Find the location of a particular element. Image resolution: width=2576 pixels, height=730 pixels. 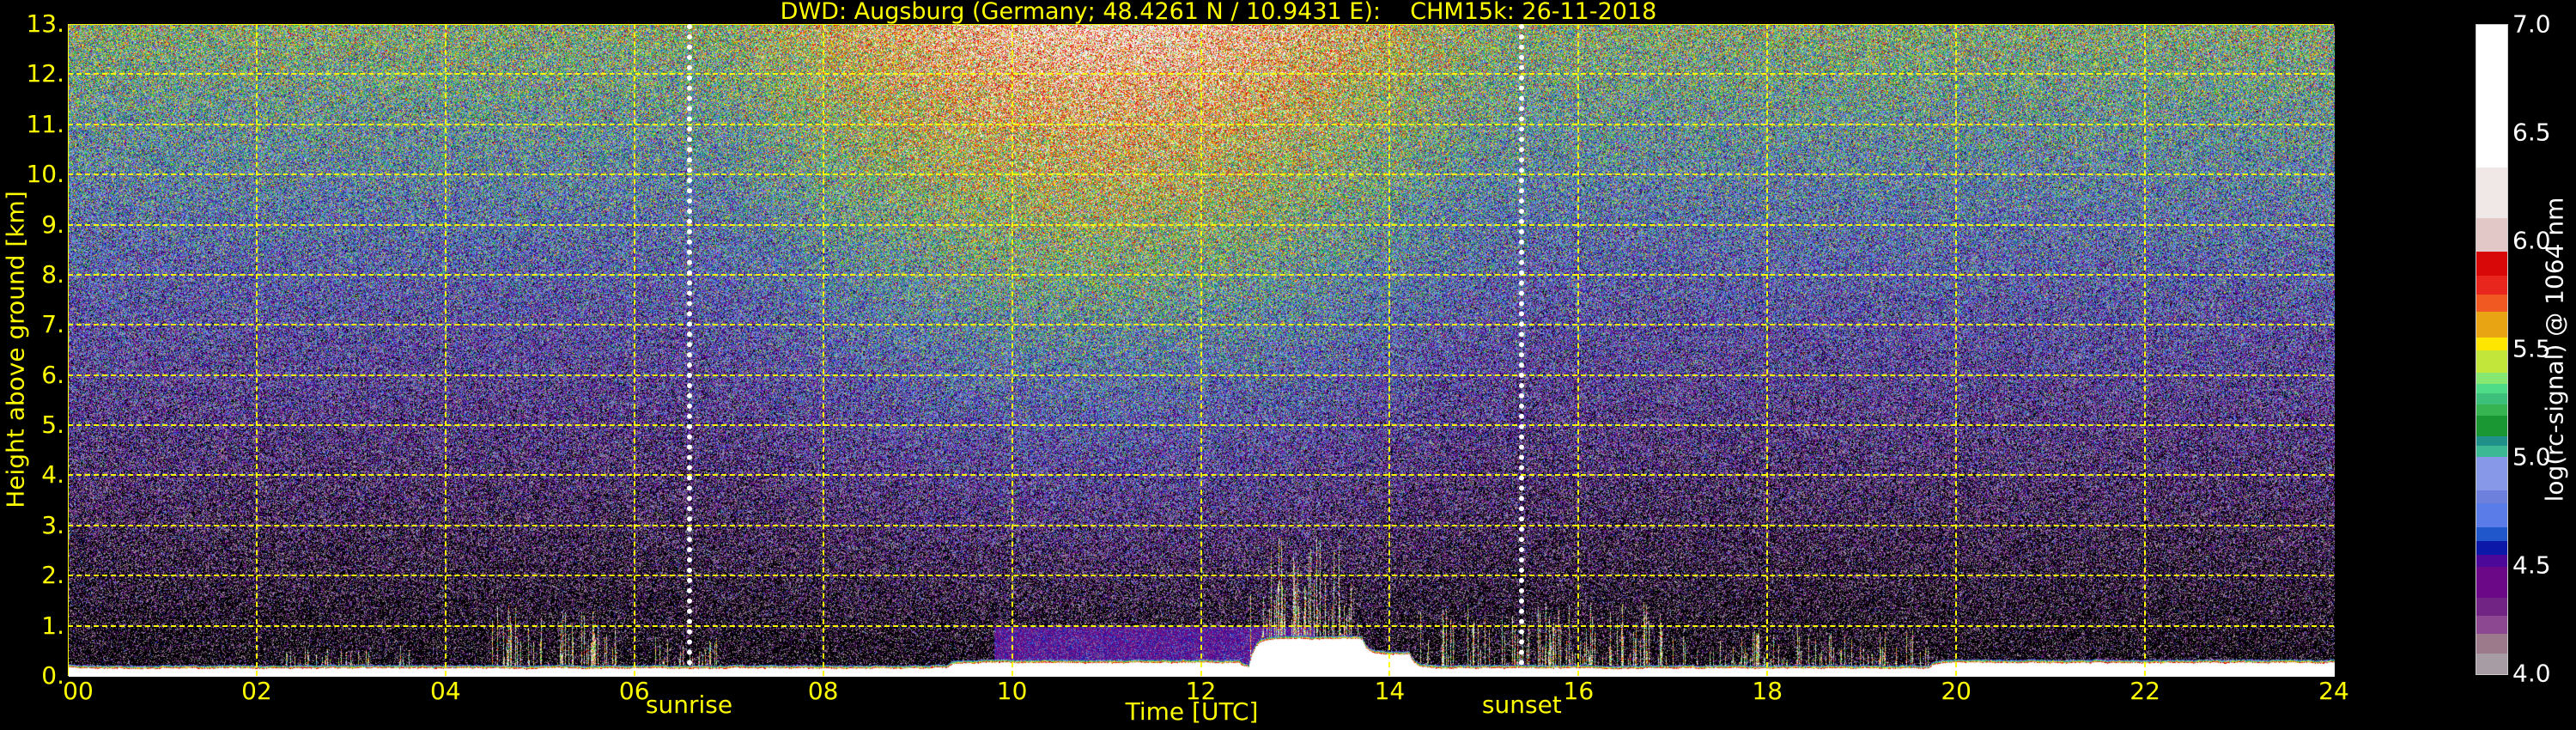

x-tick-label: 22 is located at coordinates (2144, 691).